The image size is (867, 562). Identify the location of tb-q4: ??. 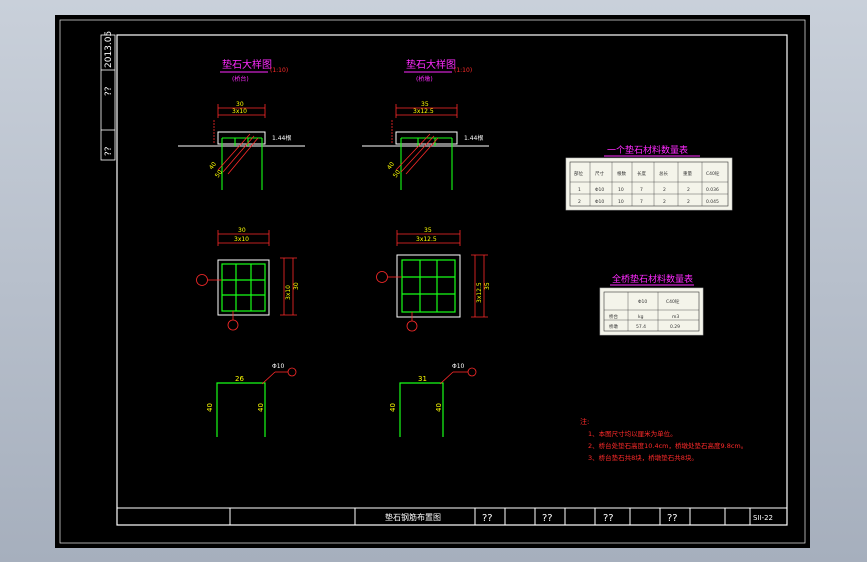
(672, 518).